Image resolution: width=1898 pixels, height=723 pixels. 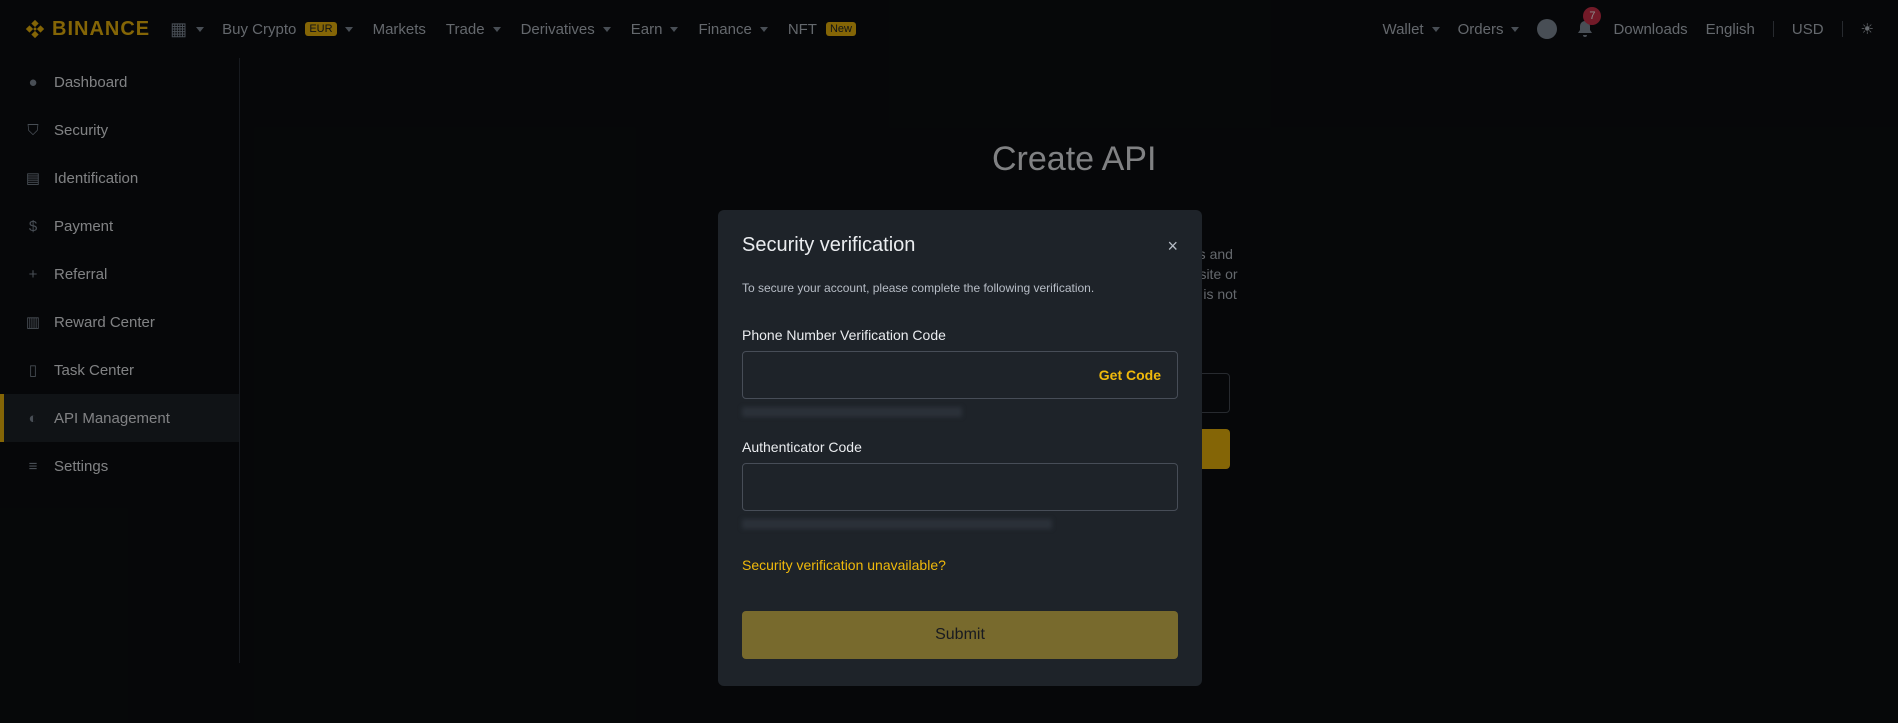 What do you see at coordinates (960, 635) in the screenshot?
I see `submit-button: Submit` at bounding box center [960, 635].